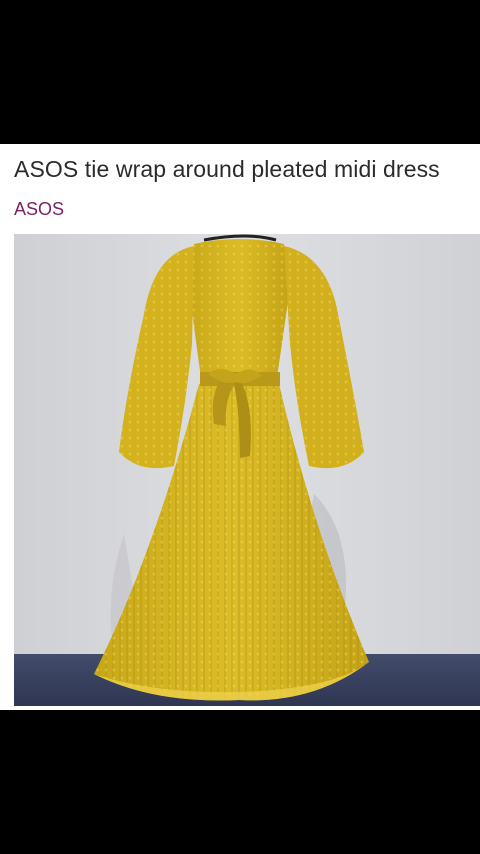 This screenshot has height=854, width=480. Describe the element at coordinates (244, 169) in the screenshot. I see `product-title: ASOS tie wrap around pleated midi dress` at that location.